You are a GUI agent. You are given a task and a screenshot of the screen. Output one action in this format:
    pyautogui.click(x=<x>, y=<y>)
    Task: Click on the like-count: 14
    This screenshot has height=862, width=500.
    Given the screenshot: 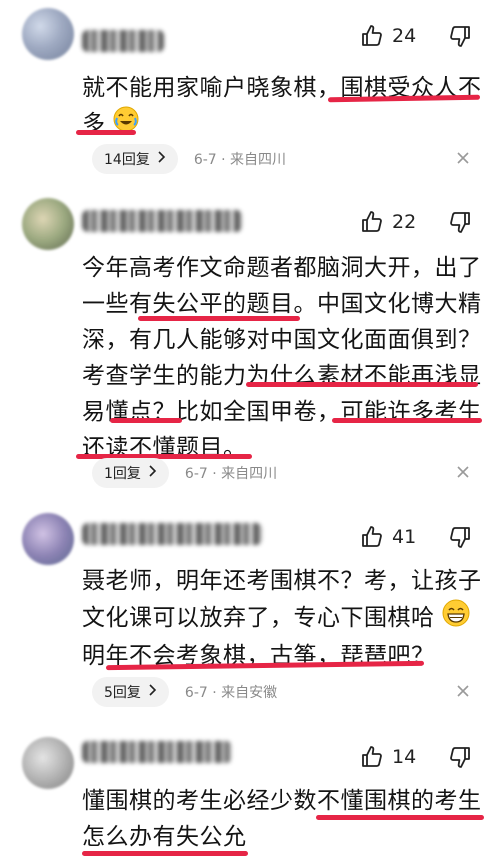 What is the action you would take?
    pyautogui.click(x=404, y=757)
    